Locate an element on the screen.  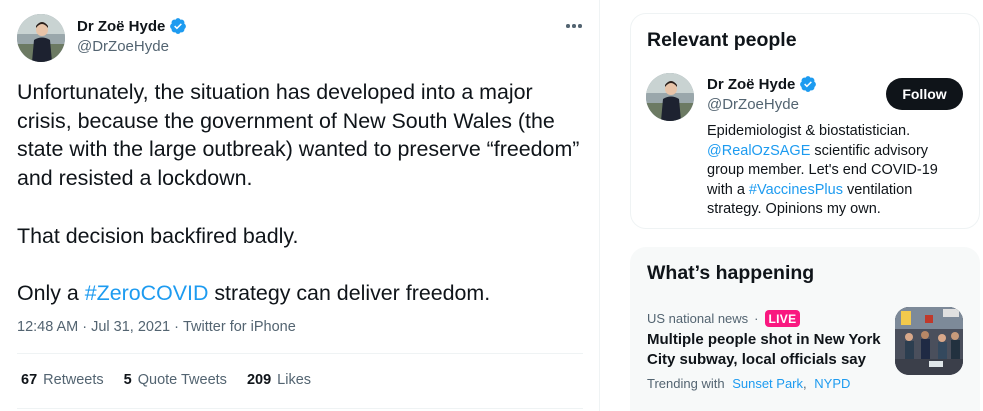
likes-stat: 209 Likes is located at coordinates (279, 380).